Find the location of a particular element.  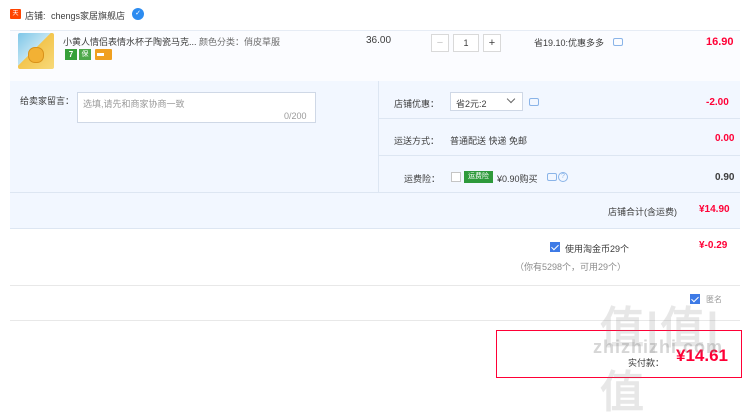

section-divider is located at coordinates (375, 285).